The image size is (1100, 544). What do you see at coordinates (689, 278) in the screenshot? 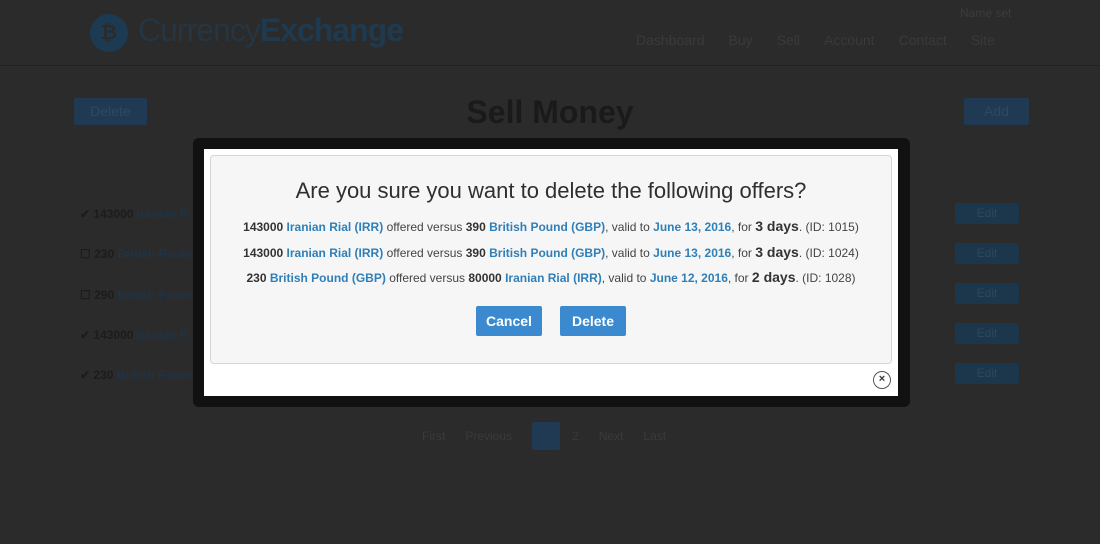
I see `date-link: June 12, 2016` at bounding box center [689, 278].